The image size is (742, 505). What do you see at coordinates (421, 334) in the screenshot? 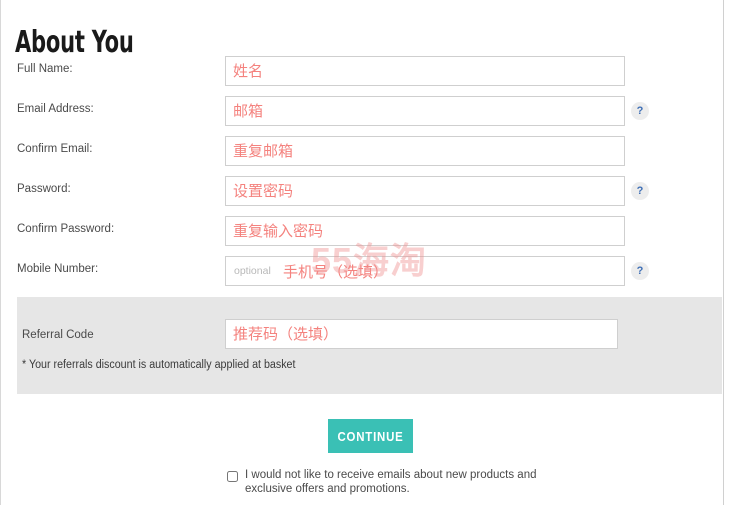
I see `referral-code-input` at bounding box center [421, 334].